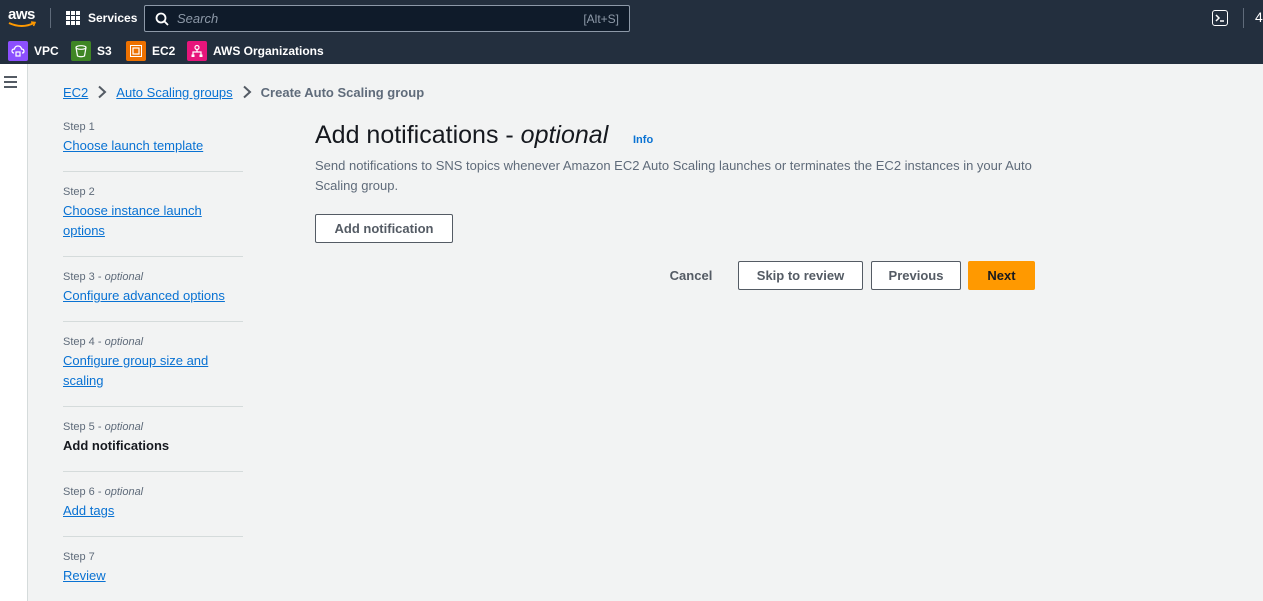  Describe the element at coordinates (691, 275) in the screenshot. I see `cancel-button: Cancel` at that location.